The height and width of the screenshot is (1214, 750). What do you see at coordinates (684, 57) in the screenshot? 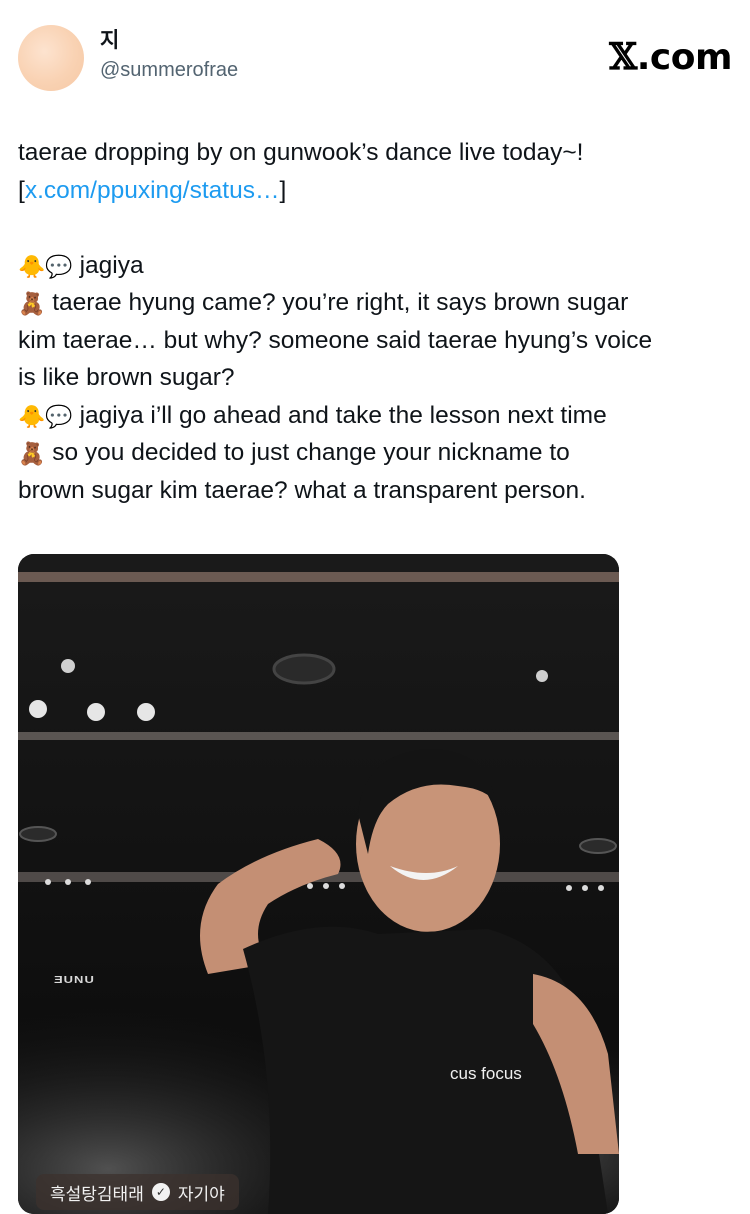
I see `x-logo-domain: .com` at bounding box center [684, 57].